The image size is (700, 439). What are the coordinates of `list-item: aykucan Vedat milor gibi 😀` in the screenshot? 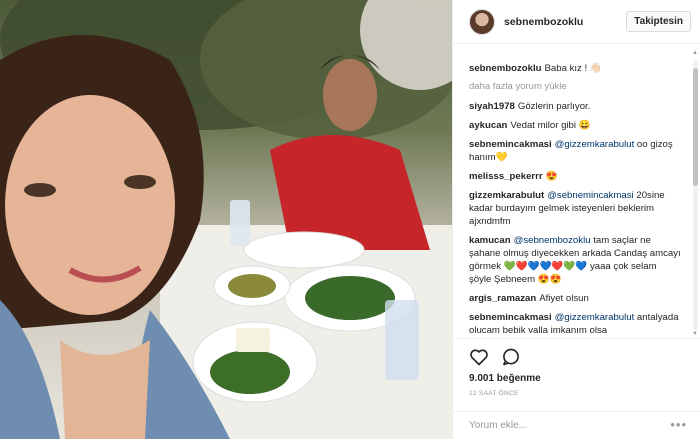 It's located at (575, 125).